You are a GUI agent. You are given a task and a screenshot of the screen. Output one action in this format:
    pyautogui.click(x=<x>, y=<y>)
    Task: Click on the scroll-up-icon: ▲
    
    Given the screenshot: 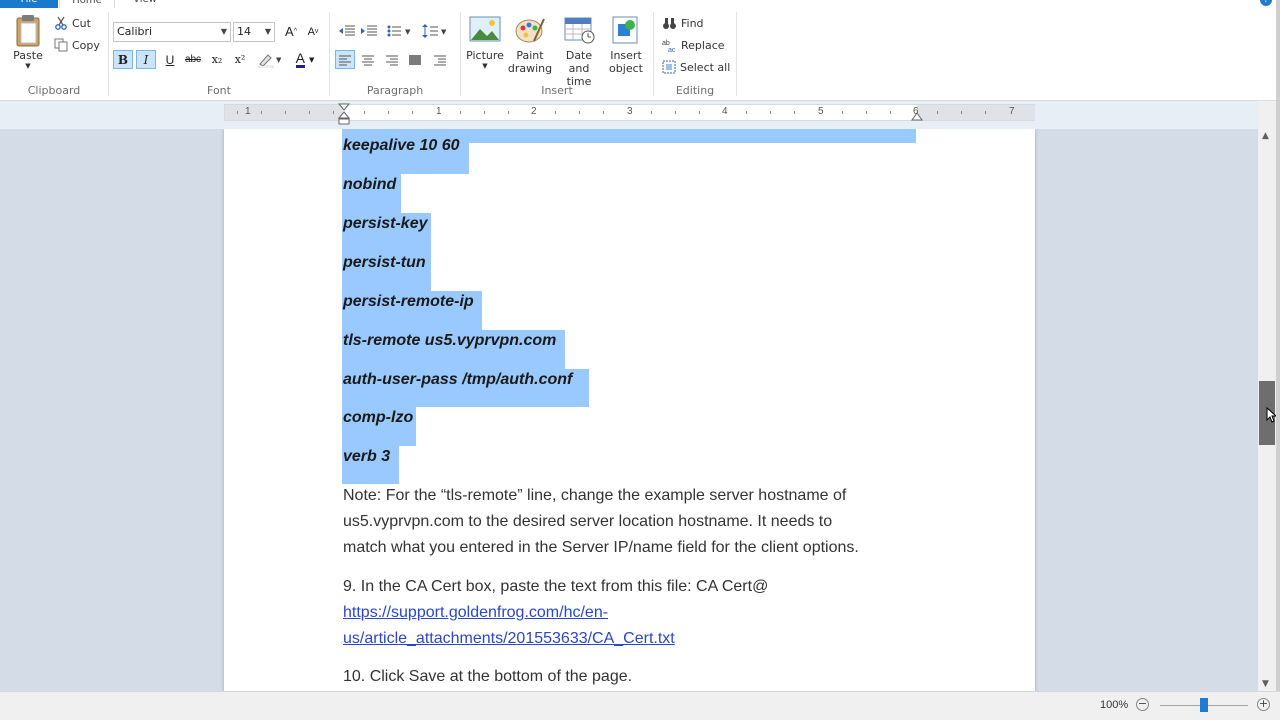 What is the action you would take?
    pyautogui.click(x=1265, y=136)
    